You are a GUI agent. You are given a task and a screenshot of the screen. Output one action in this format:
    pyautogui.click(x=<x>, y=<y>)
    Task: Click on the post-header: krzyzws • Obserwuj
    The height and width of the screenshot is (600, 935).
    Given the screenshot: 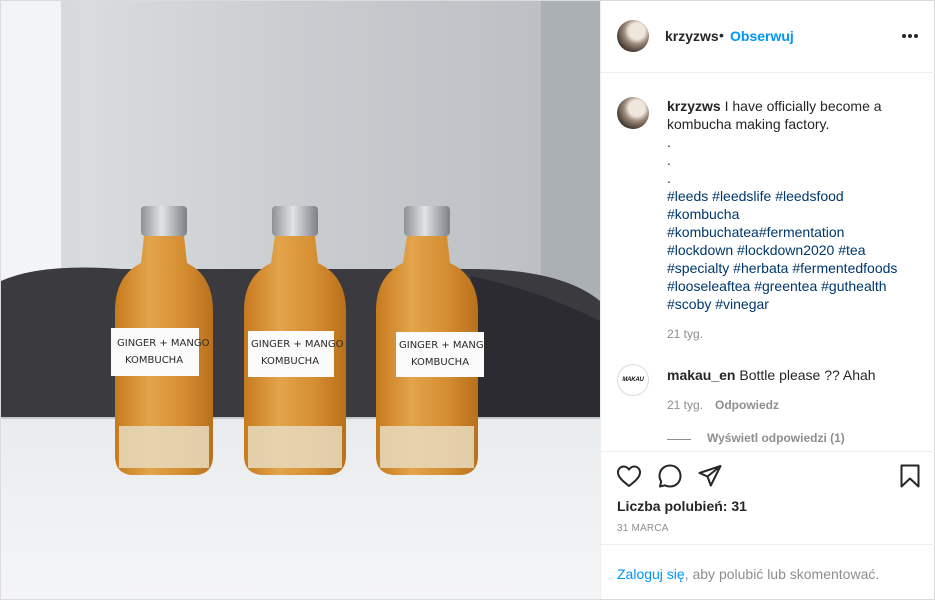 What is the action you would take?
    pyautogui.click(x=768, y=37)
    